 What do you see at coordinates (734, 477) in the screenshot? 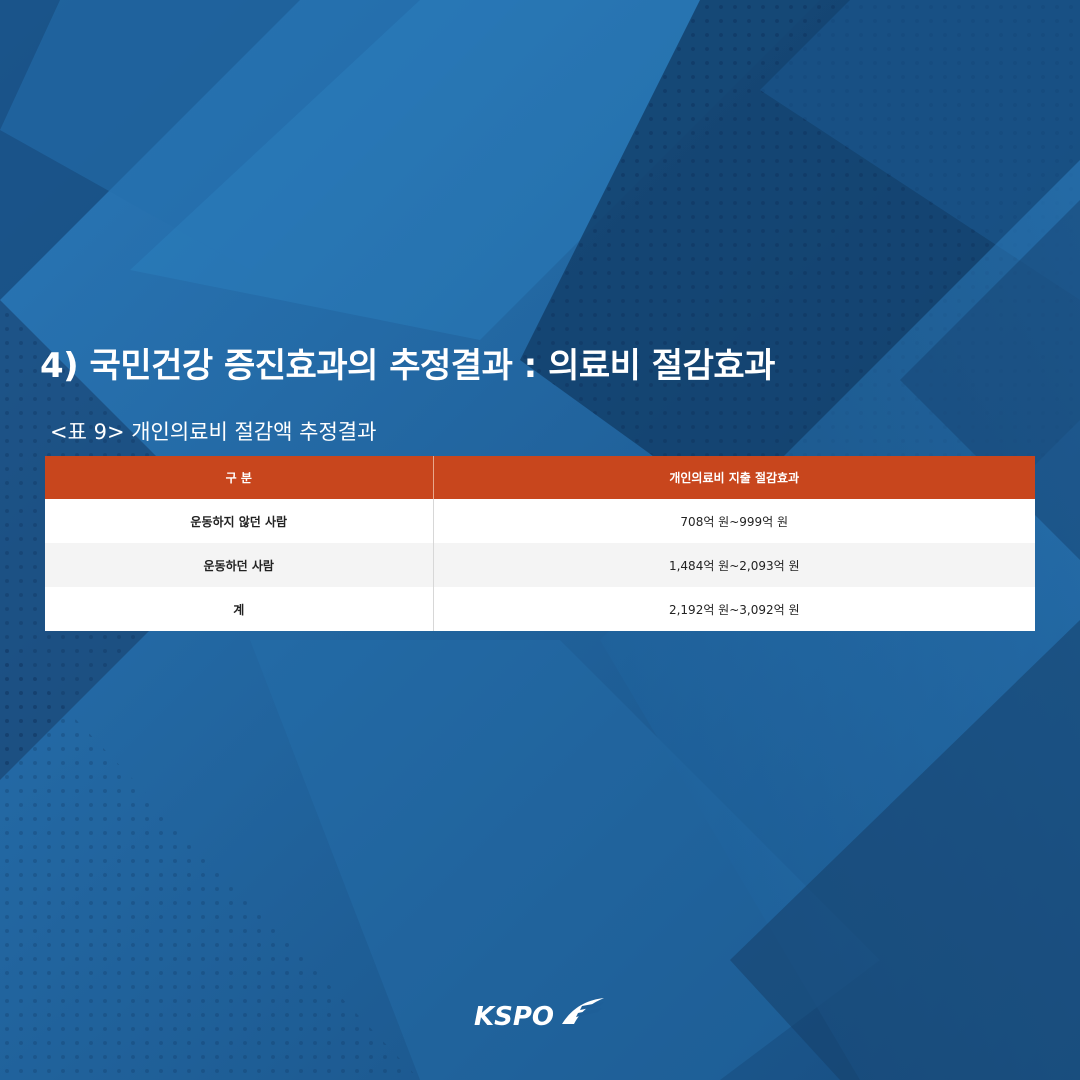
I see `column-header-savings: 개인의료비 지출 절감효과` at bounding box center [734, 477].